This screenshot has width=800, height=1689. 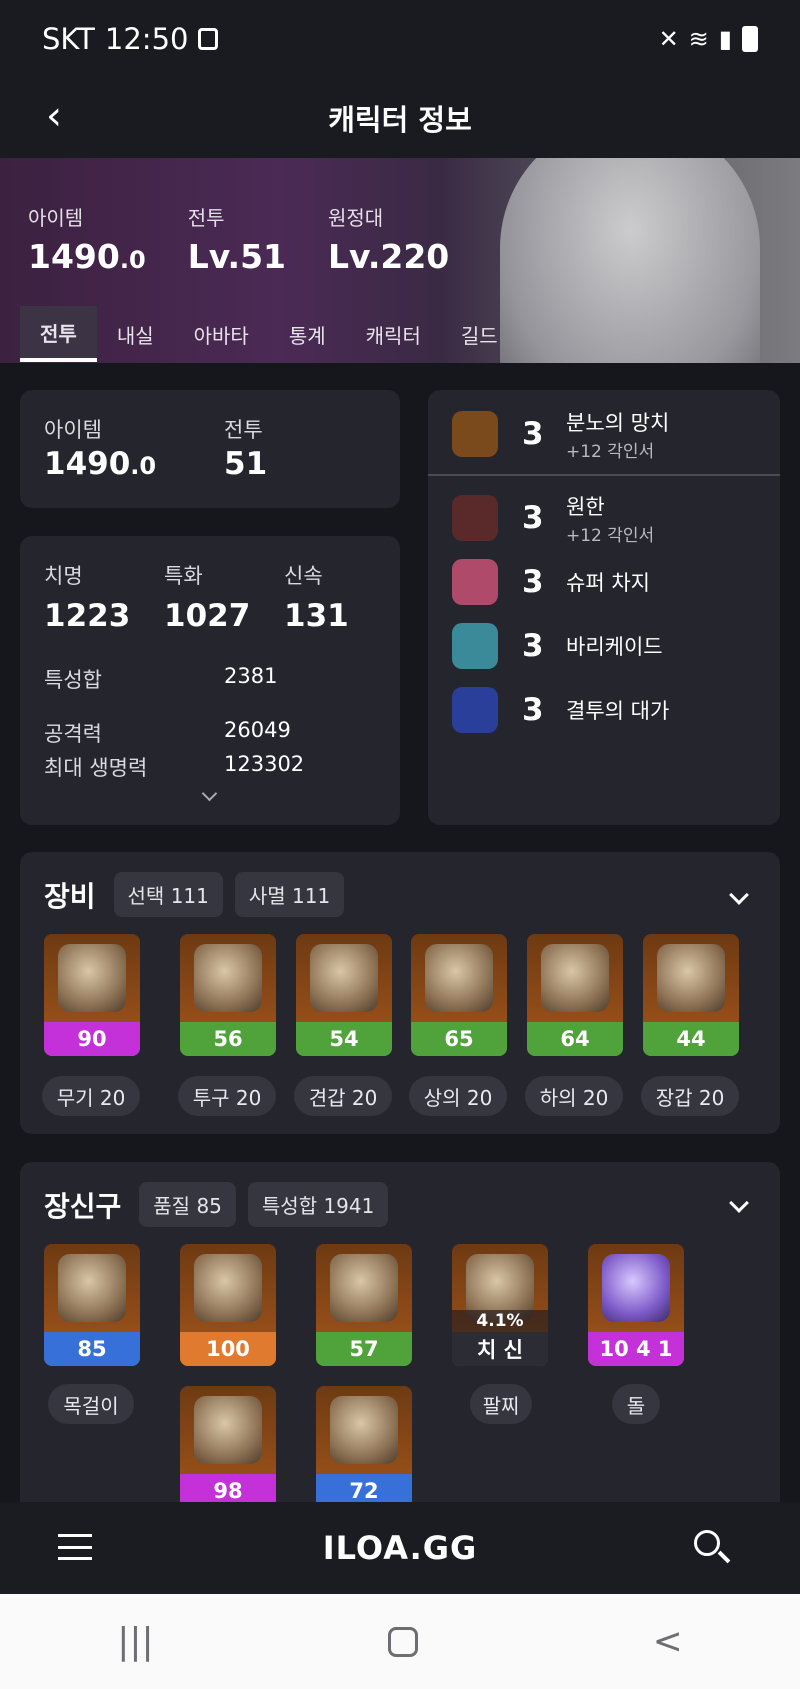 I want to click on menu-icon, so click(x=75, y=1547).